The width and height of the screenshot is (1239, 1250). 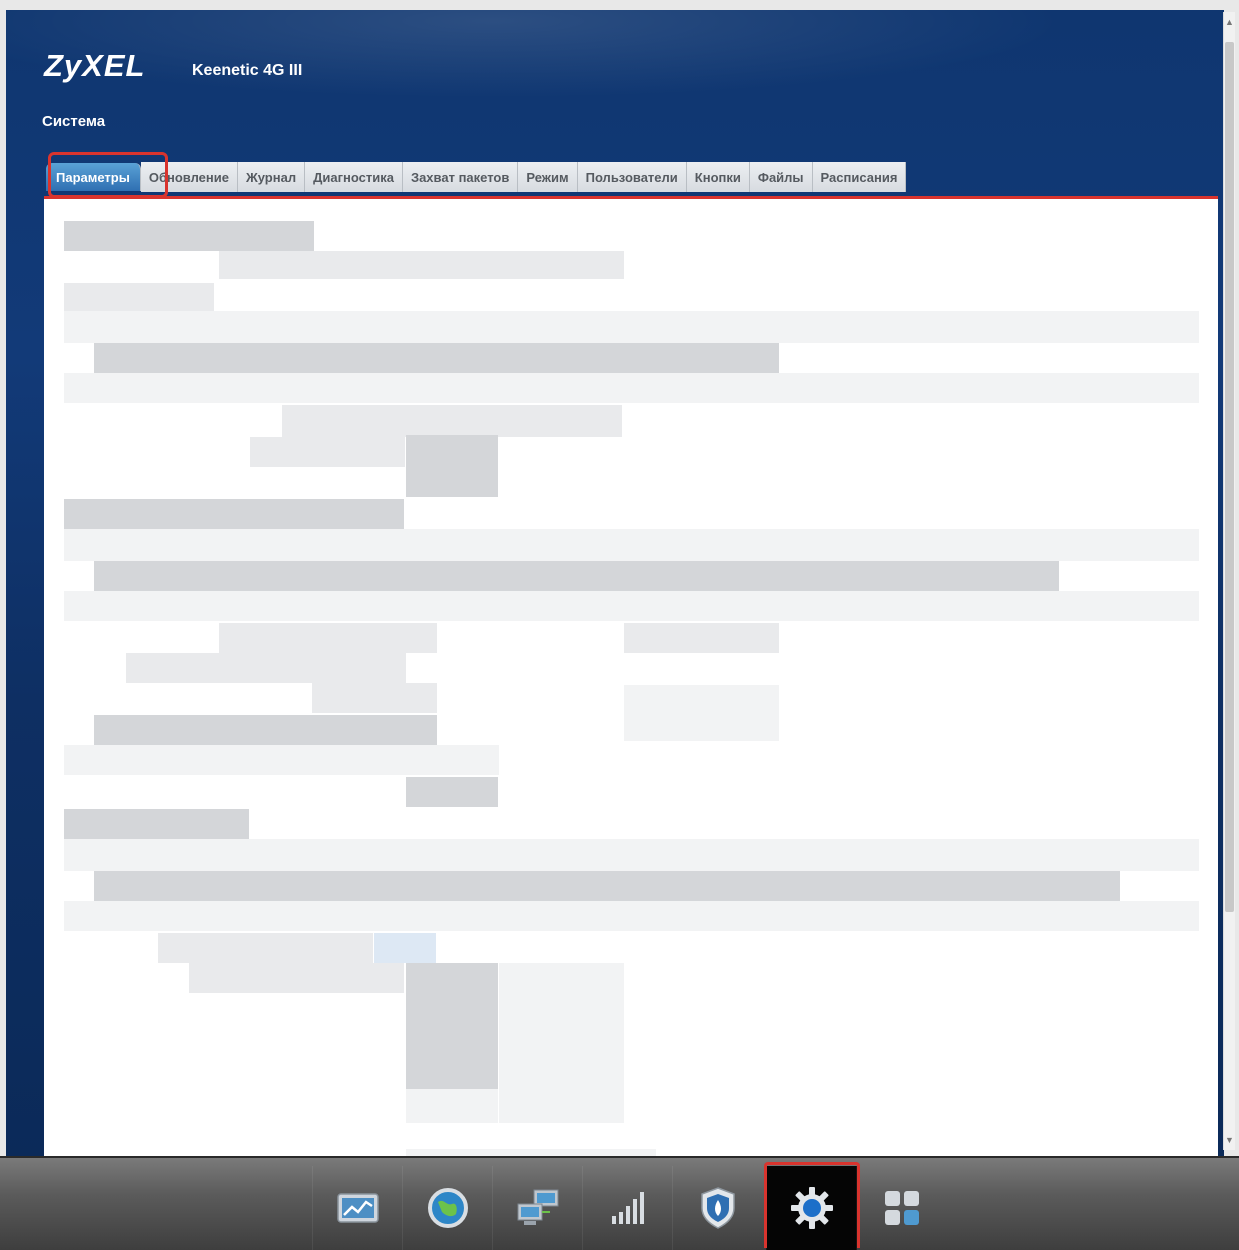 What do you see at coordinates (460, 177) in the screenshot?
I see `tab-packet-capture: Захват пакетов` at bounding box center [460, 177].